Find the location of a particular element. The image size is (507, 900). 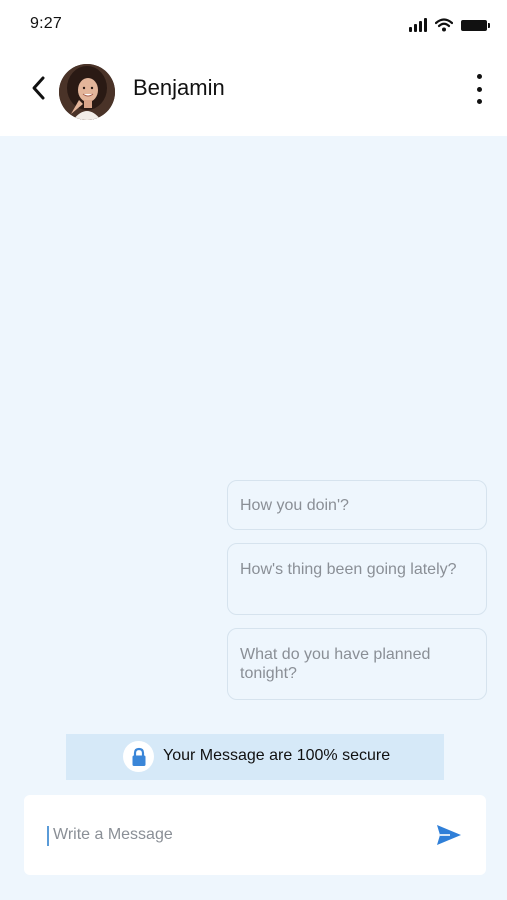

status-icons is located at coordinates (449, 25).